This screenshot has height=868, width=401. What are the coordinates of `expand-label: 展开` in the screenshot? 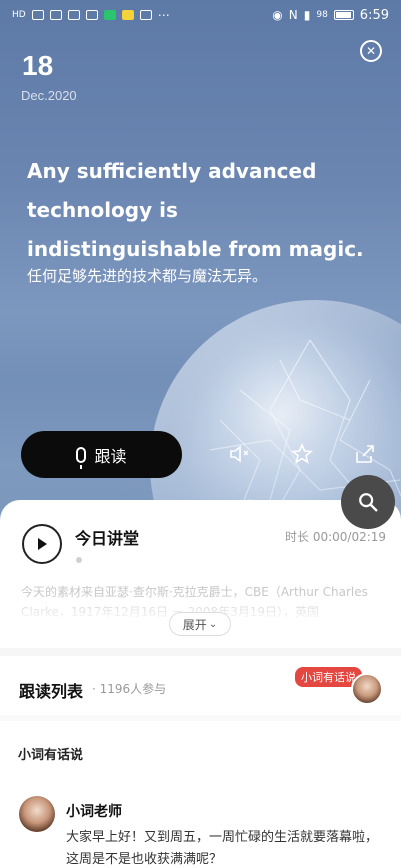 It's located at (194, 624).